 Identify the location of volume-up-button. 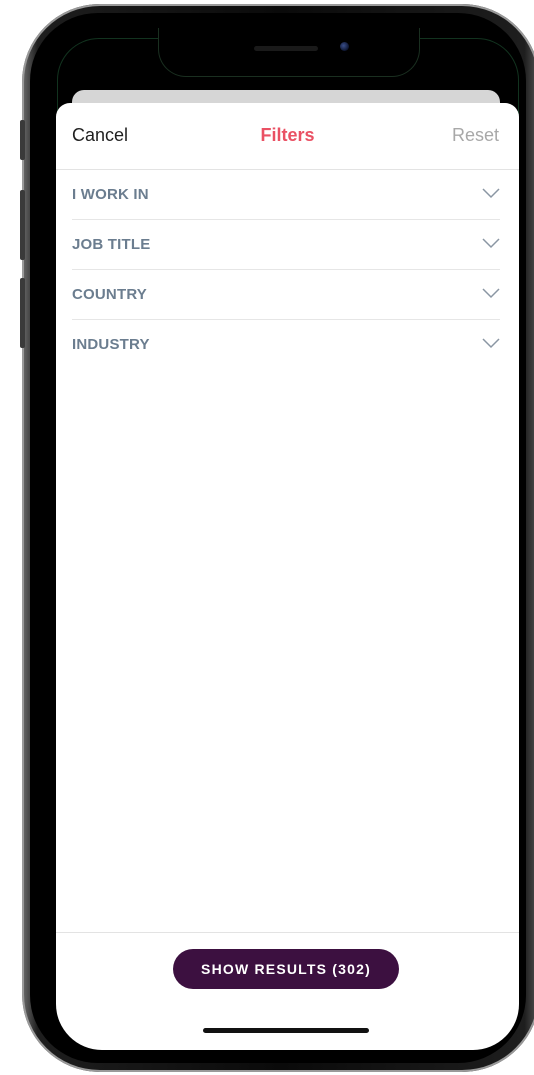
(22, 225).